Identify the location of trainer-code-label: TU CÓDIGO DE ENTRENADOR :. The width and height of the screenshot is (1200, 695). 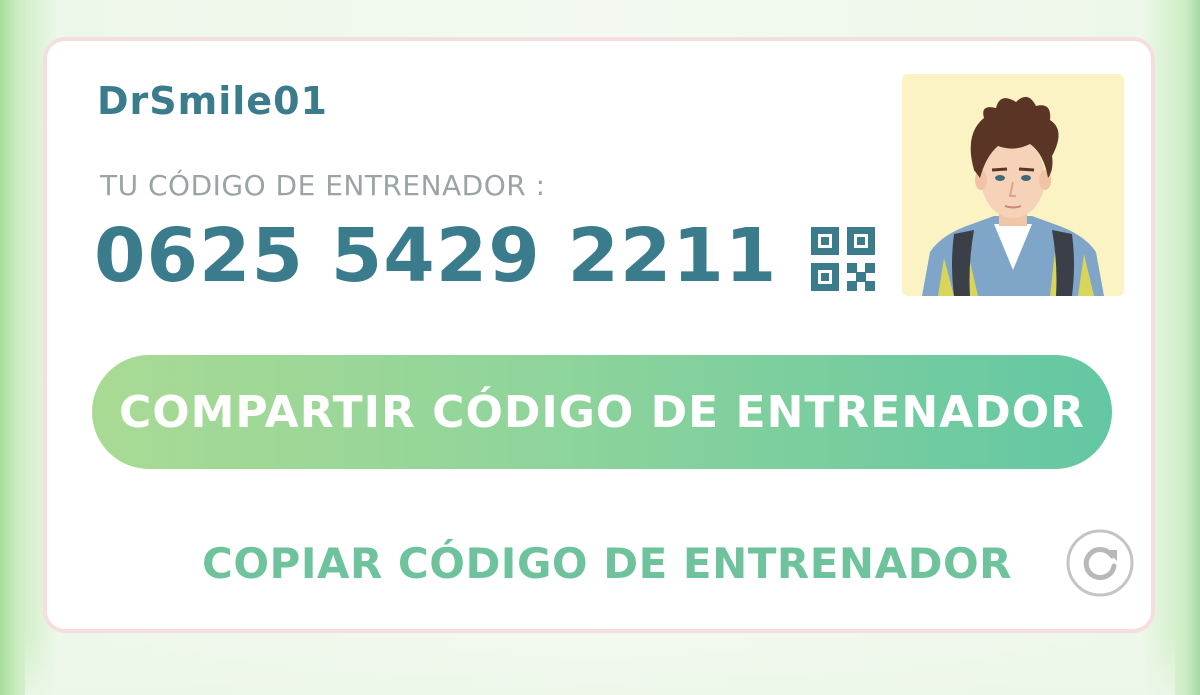
(323, 185).